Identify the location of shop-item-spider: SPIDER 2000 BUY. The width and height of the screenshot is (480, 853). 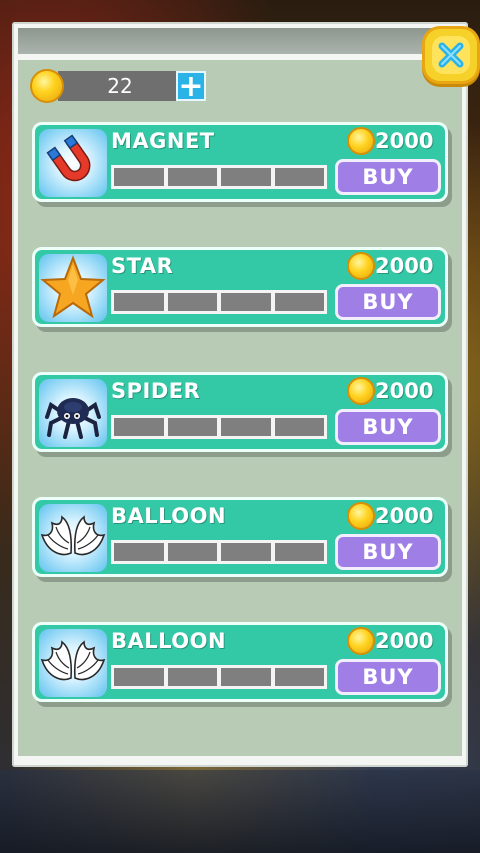
(240, 412).